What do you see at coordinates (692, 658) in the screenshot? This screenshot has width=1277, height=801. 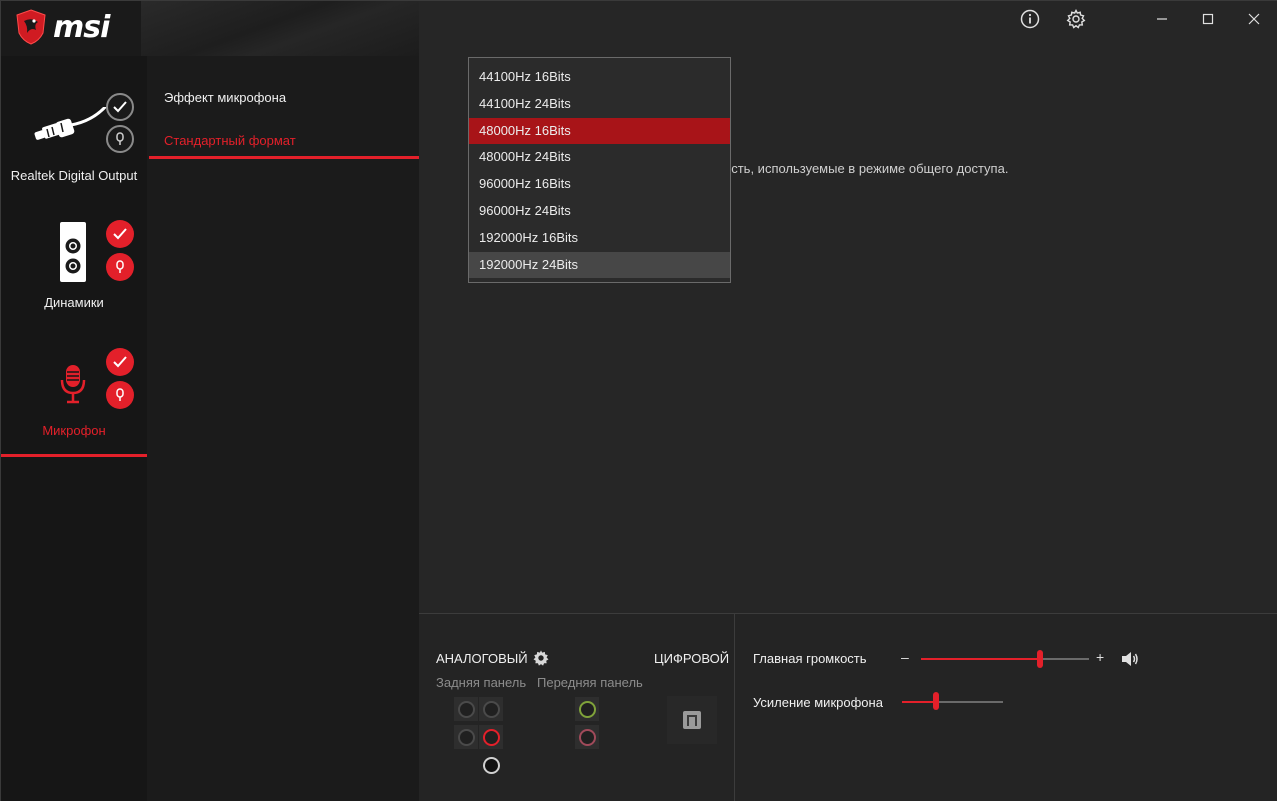 I see `digital-title: ЦИФРОВОЙ` at bounding box center [692, 658].